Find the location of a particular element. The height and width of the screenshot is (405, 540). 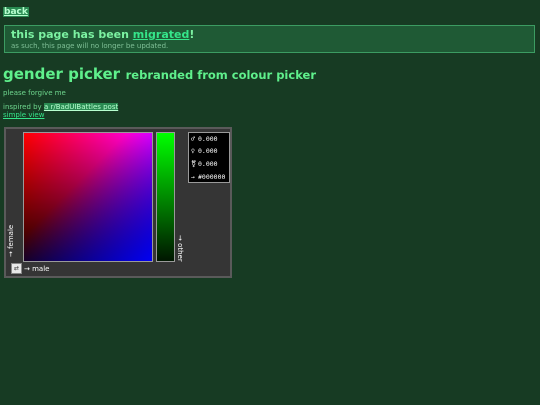

page-title-main: gender picker is located at coordinates (62, 74).